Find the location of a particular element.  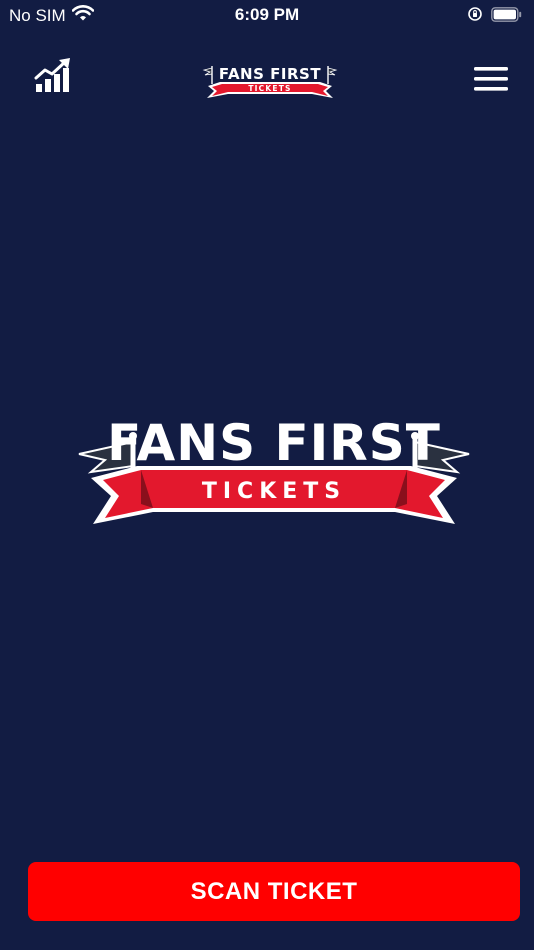

nav-bar: FANS FIRST TICKETS is located at coordinates (267, 80).